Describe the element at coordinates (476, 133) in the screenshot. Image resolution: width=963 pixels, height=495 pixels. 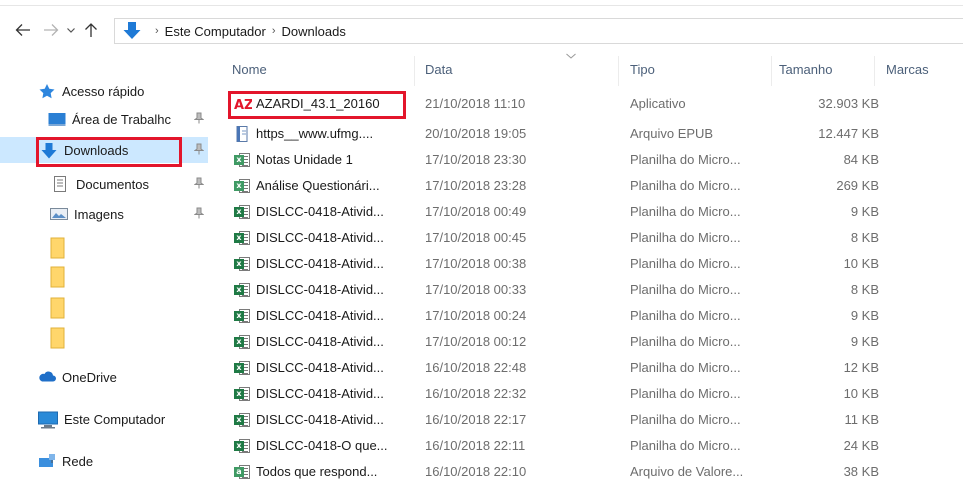
I see `file-date: 20/10/2018 19:05` at that location.